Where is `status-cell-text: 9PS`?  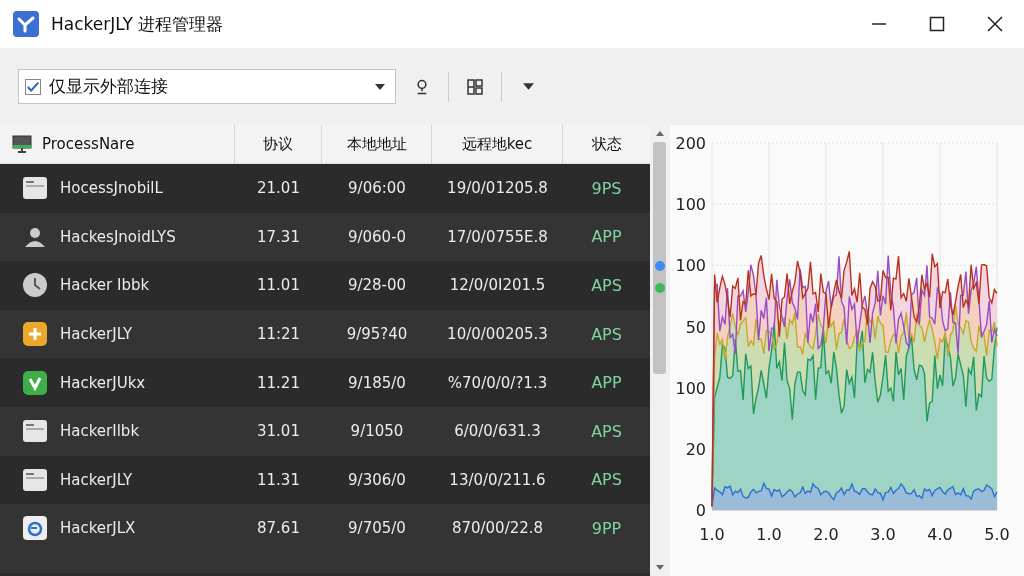
status-cell-text: 9PS is located at coordinates (606, 188).